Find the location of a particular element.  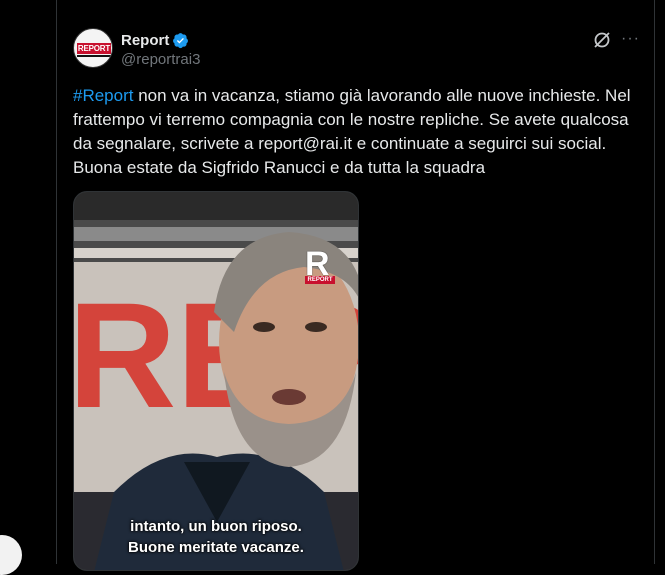

author-name-row: Report is located at coordinates (155, 40).